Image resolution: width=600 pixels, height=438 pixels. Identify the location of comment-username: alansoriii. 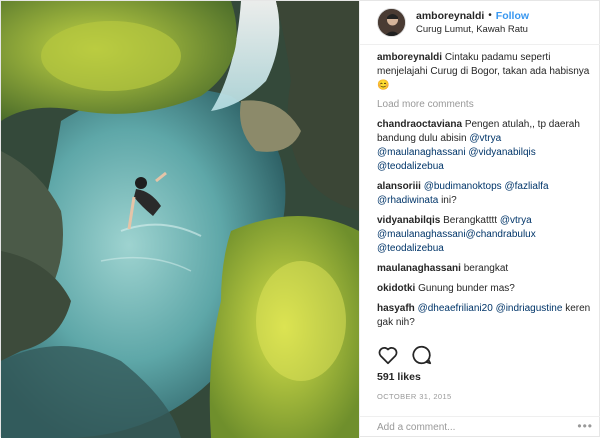
(399, 186).